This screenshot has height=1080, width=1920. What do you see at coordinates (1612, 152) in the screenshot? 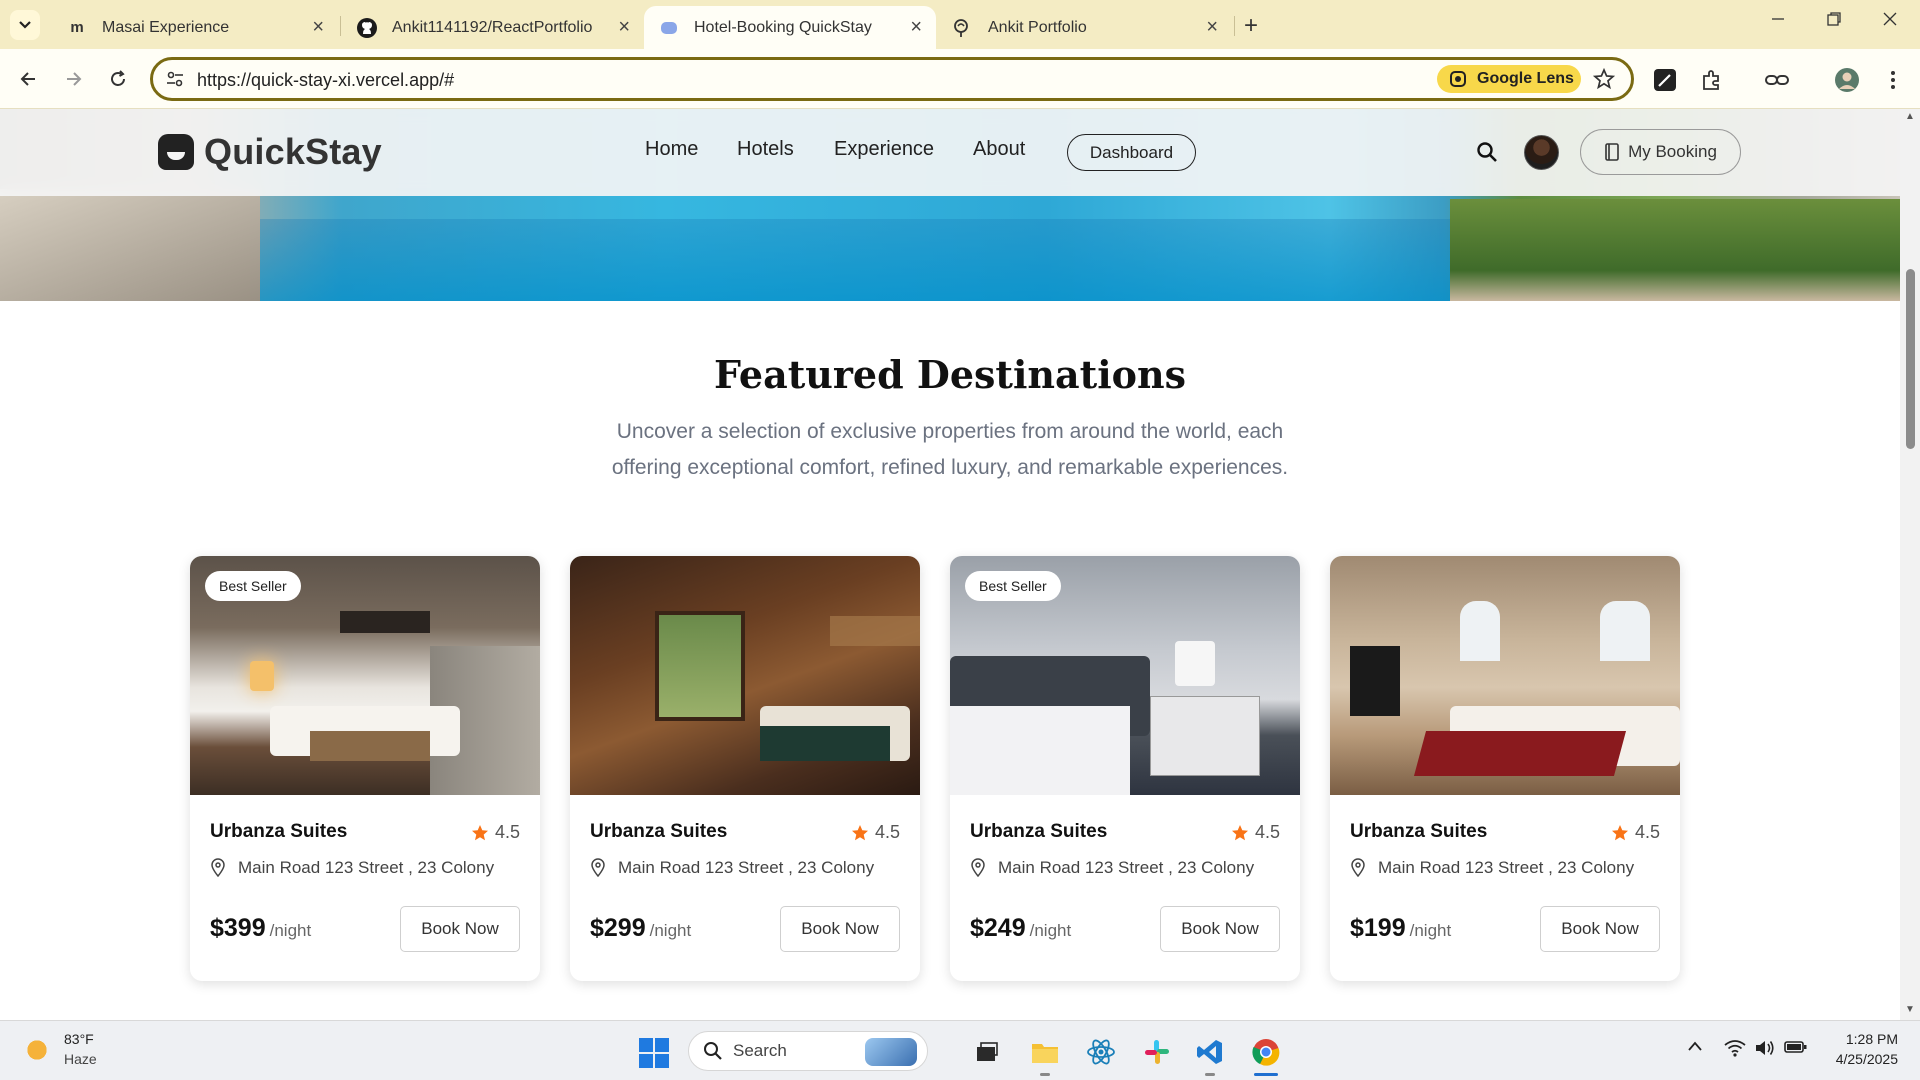
I see `book-icon` at bounding box center [1612, 152].